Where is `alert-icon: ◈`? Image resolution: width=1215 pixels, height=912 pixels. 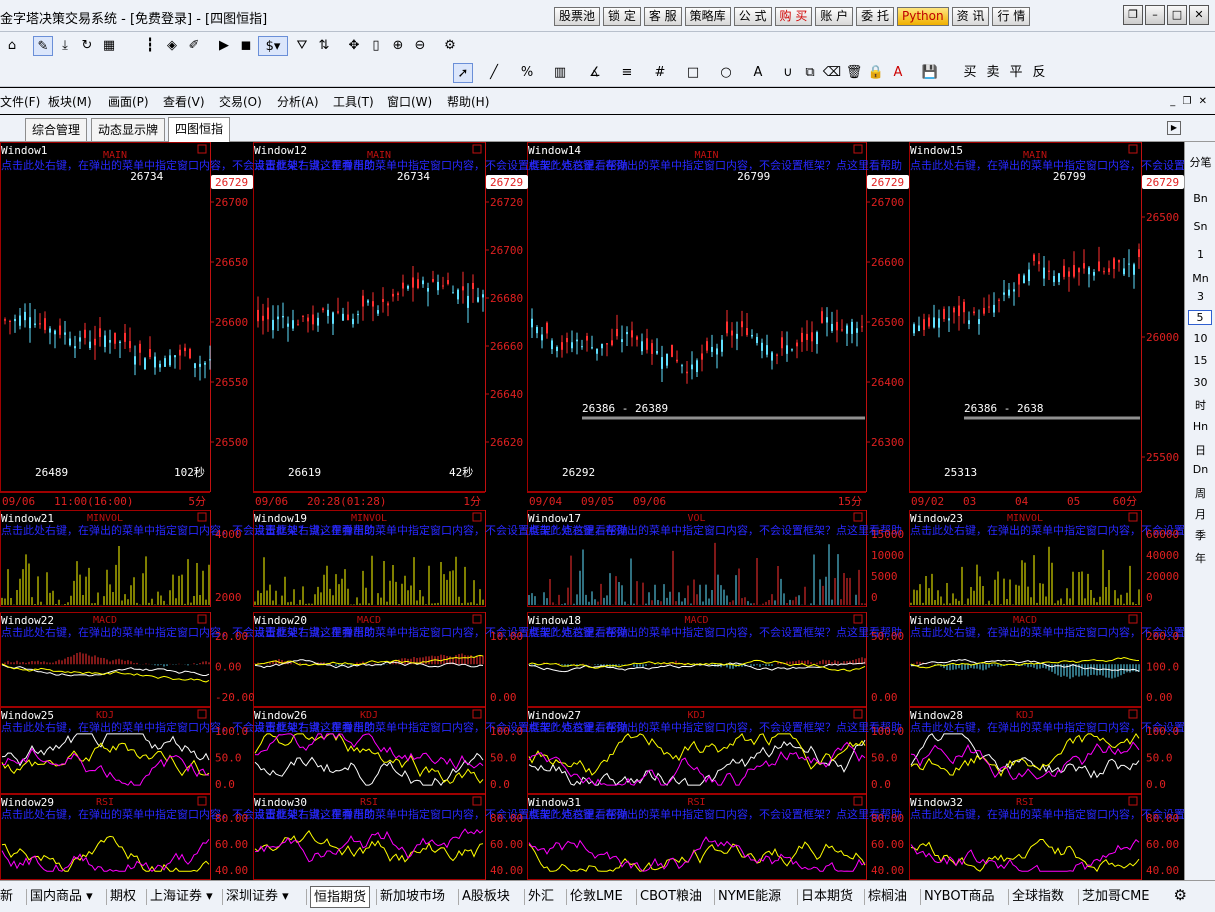 alert-icon: ◈ is located at coordinates (172, 46).